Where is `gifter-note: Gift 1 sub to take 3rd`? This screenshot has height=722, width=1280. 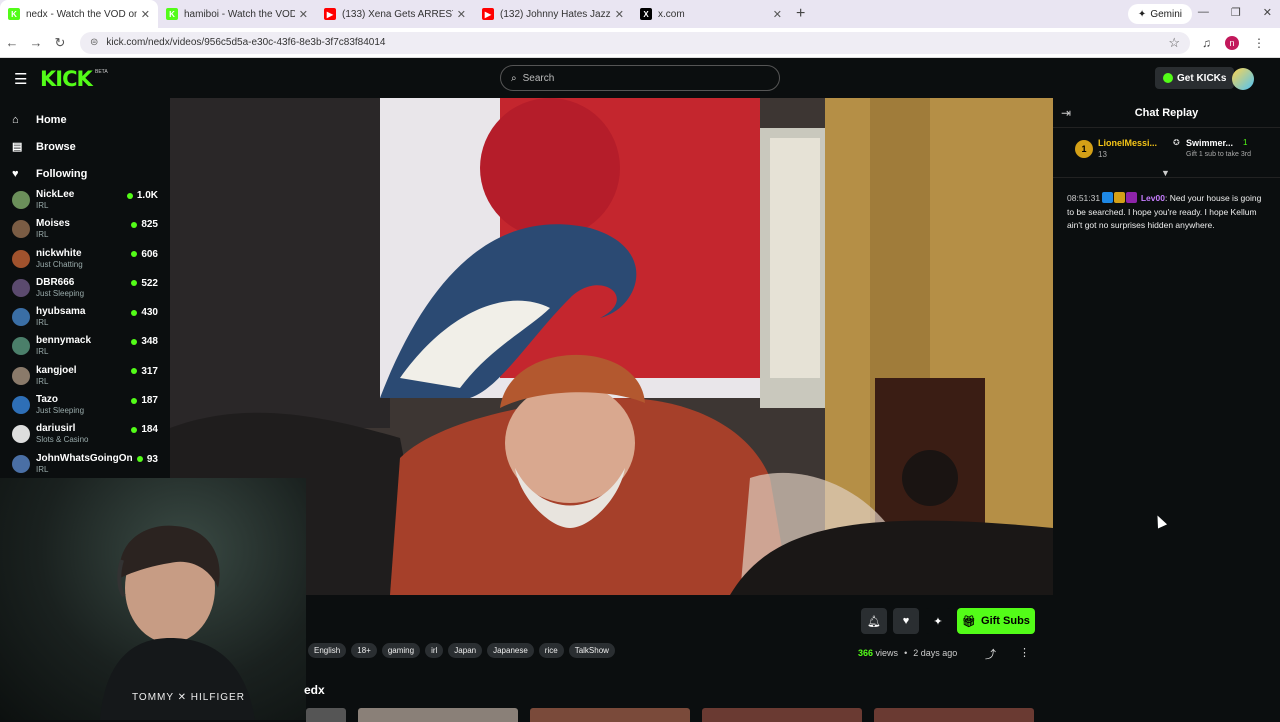 gifter-note: Gift 1 sub to take 3rd is located at coordinates (1218, 154).